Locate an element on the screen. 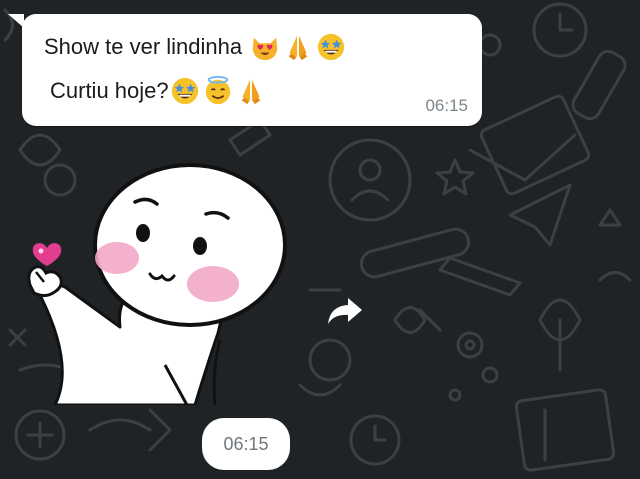 This screenshot has height=479, width=640. forward-arrow-icon is located at coordinates (346, 310).